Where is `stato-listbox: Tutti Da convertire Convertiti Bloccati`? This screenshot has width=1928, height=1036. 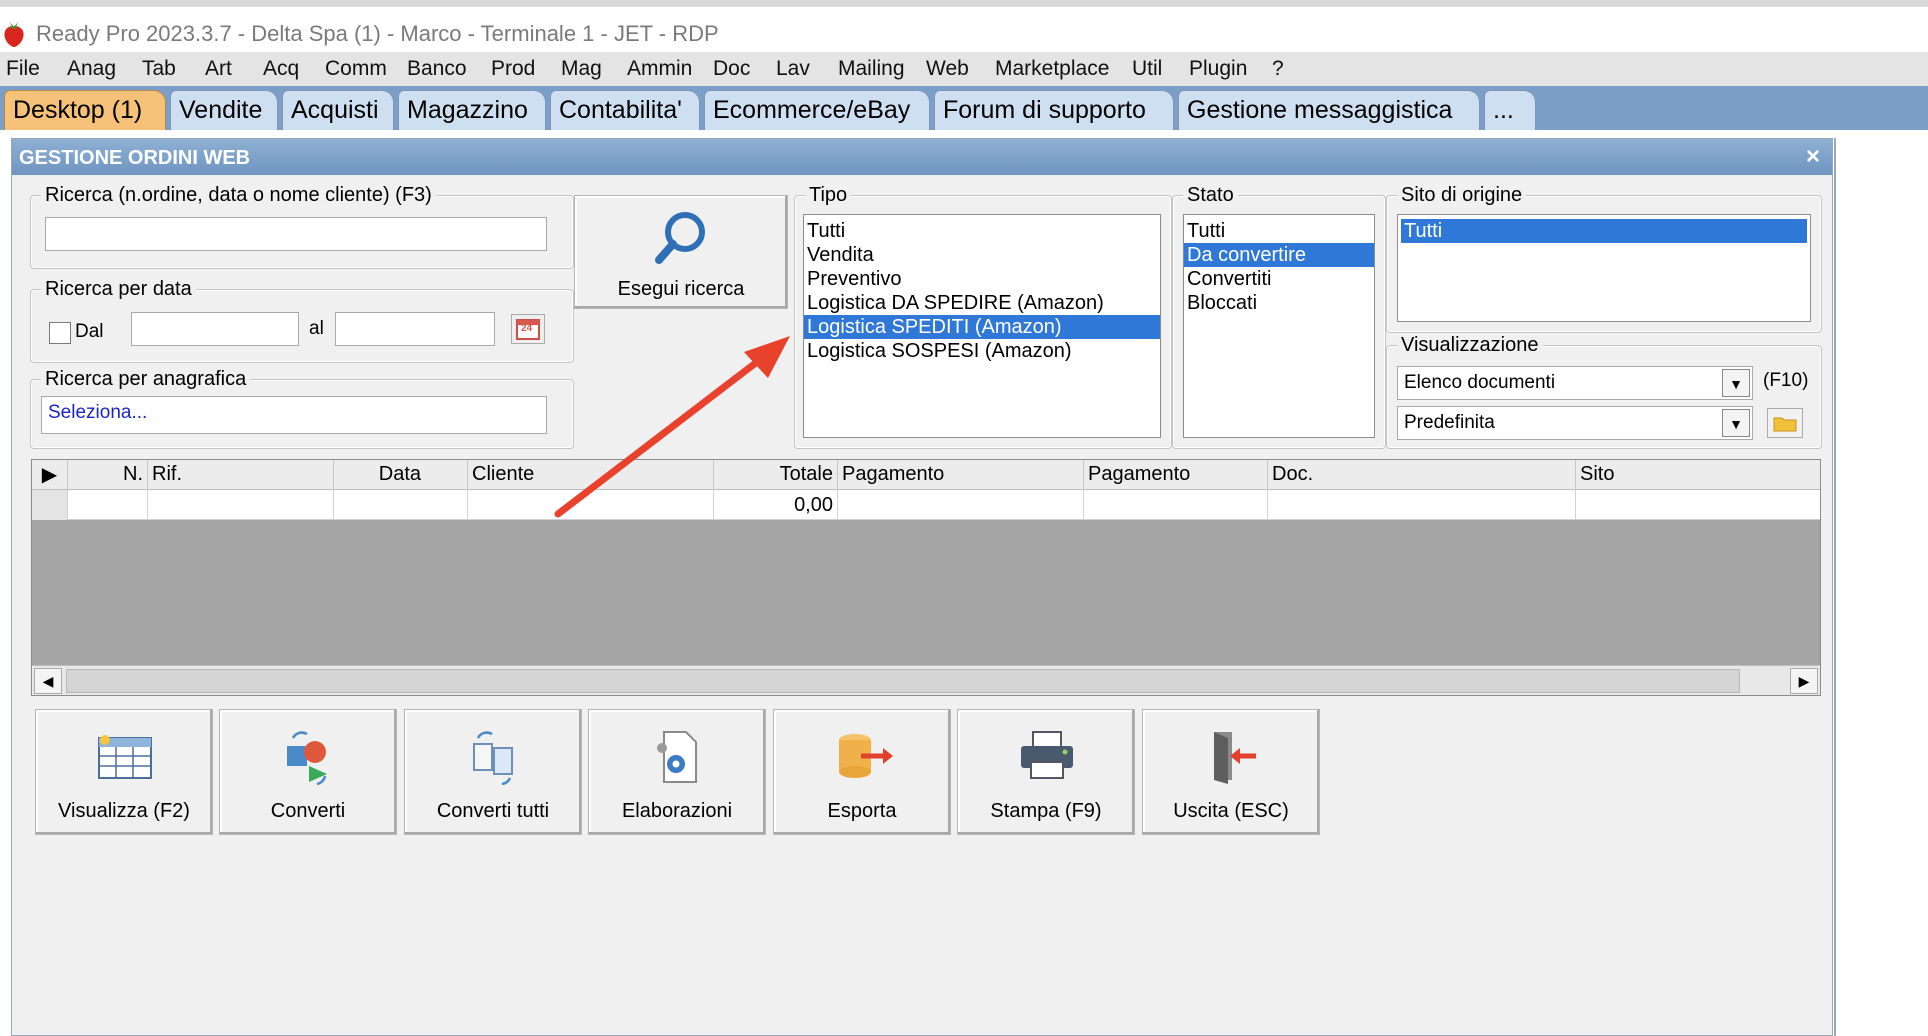 stato-listbox: Tutti Da convertire Convertiti Bloccati is located at coordinates (1279, 326).